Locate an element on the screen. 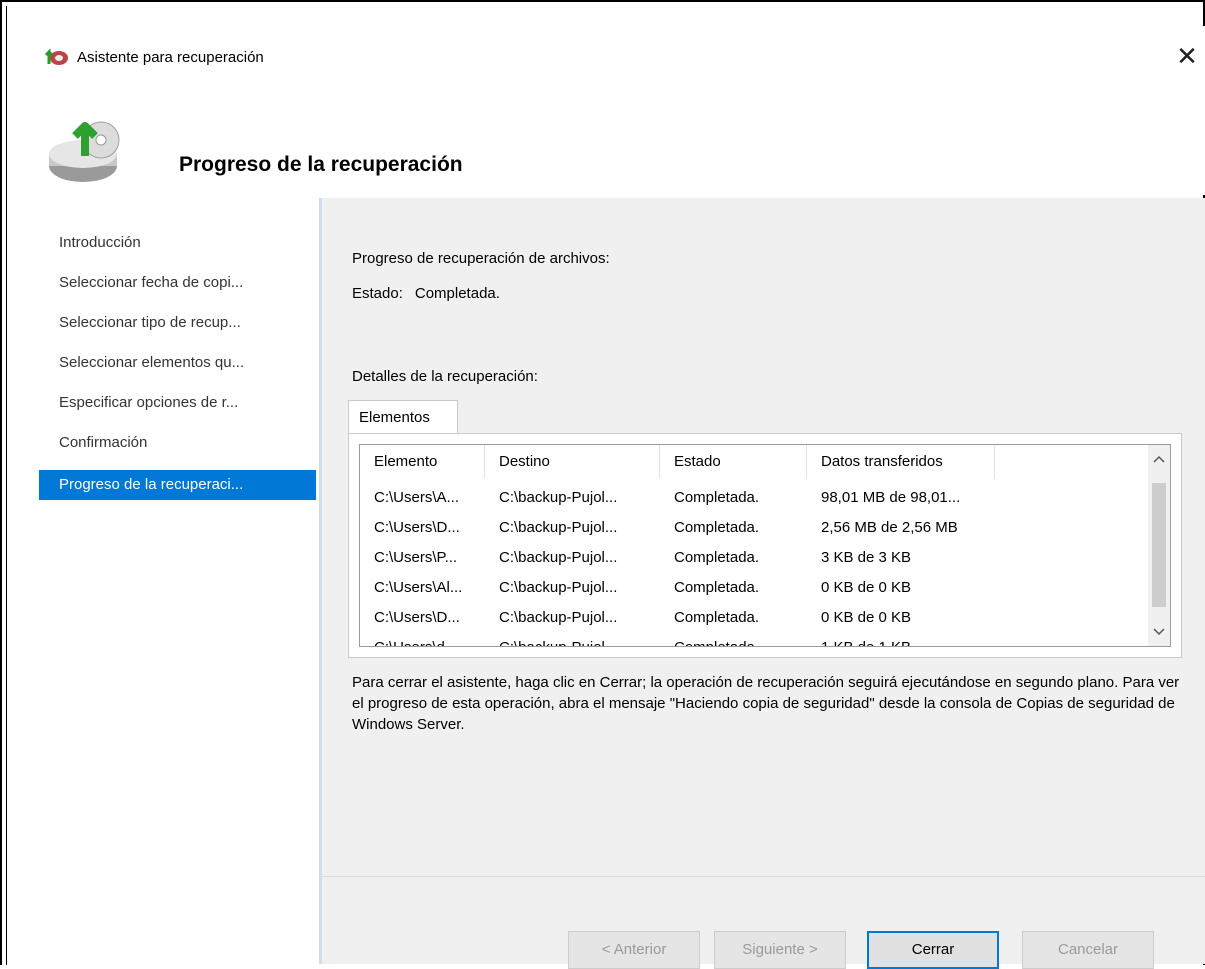  details-label: Detalles de la recuperación: is located at coordinates (445, 376).